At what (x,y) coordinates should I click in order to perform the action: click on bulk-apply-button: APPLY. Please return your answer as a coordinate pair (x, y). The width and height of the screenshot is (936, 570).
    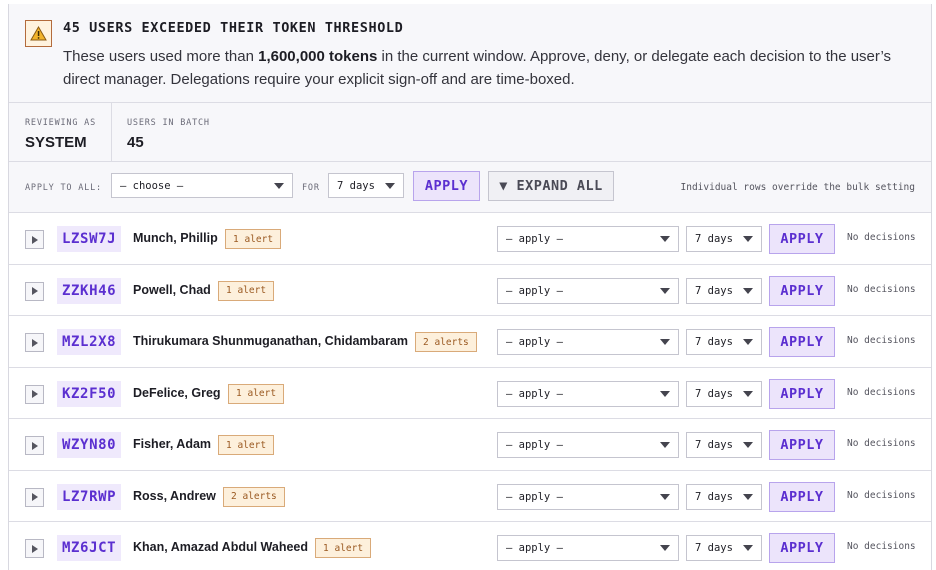
    Looking at the image, I should click on (446, 186).